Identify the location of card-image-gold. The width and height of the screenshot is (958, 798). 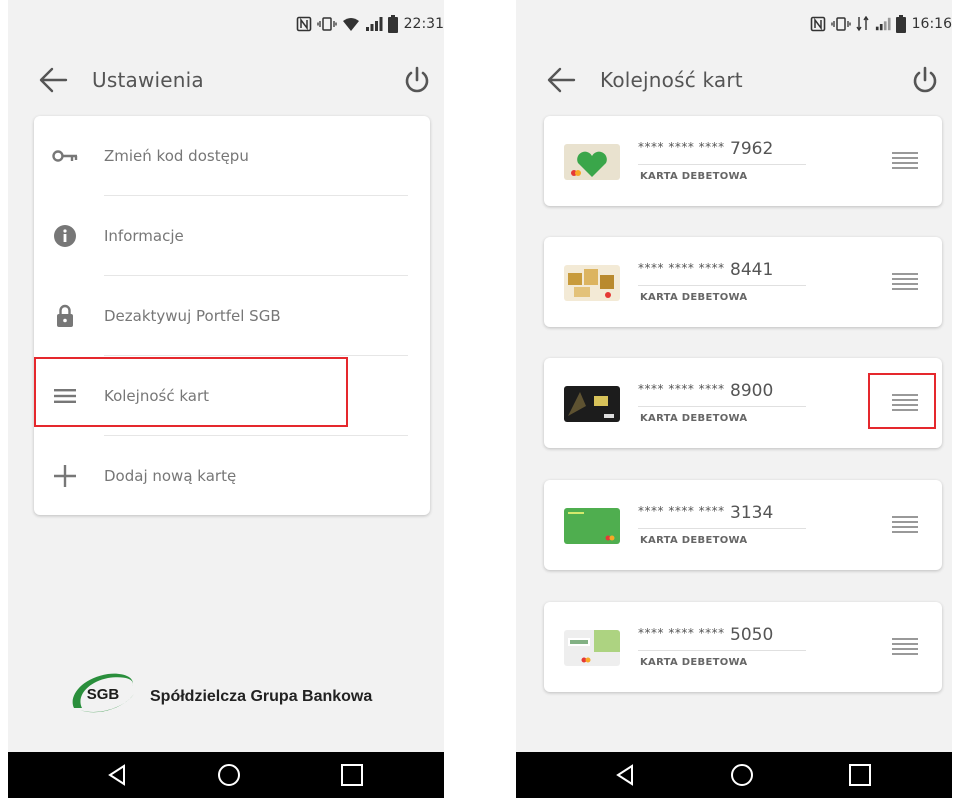
(592, 283).